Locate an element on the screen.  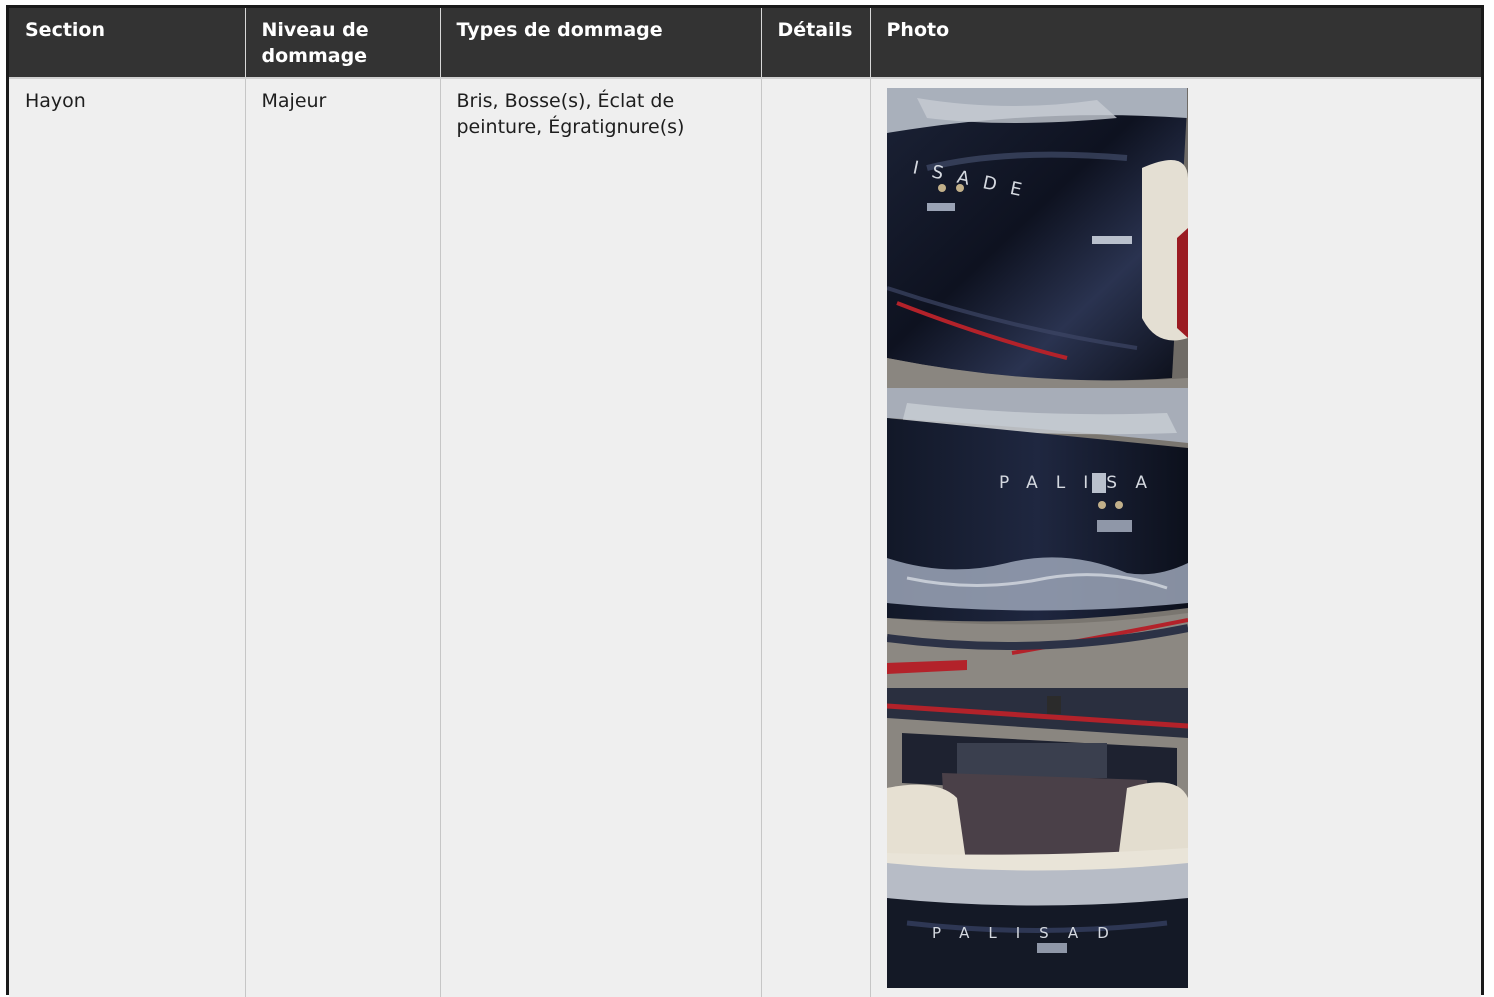
cell-details is located at coordinates (815, 537).